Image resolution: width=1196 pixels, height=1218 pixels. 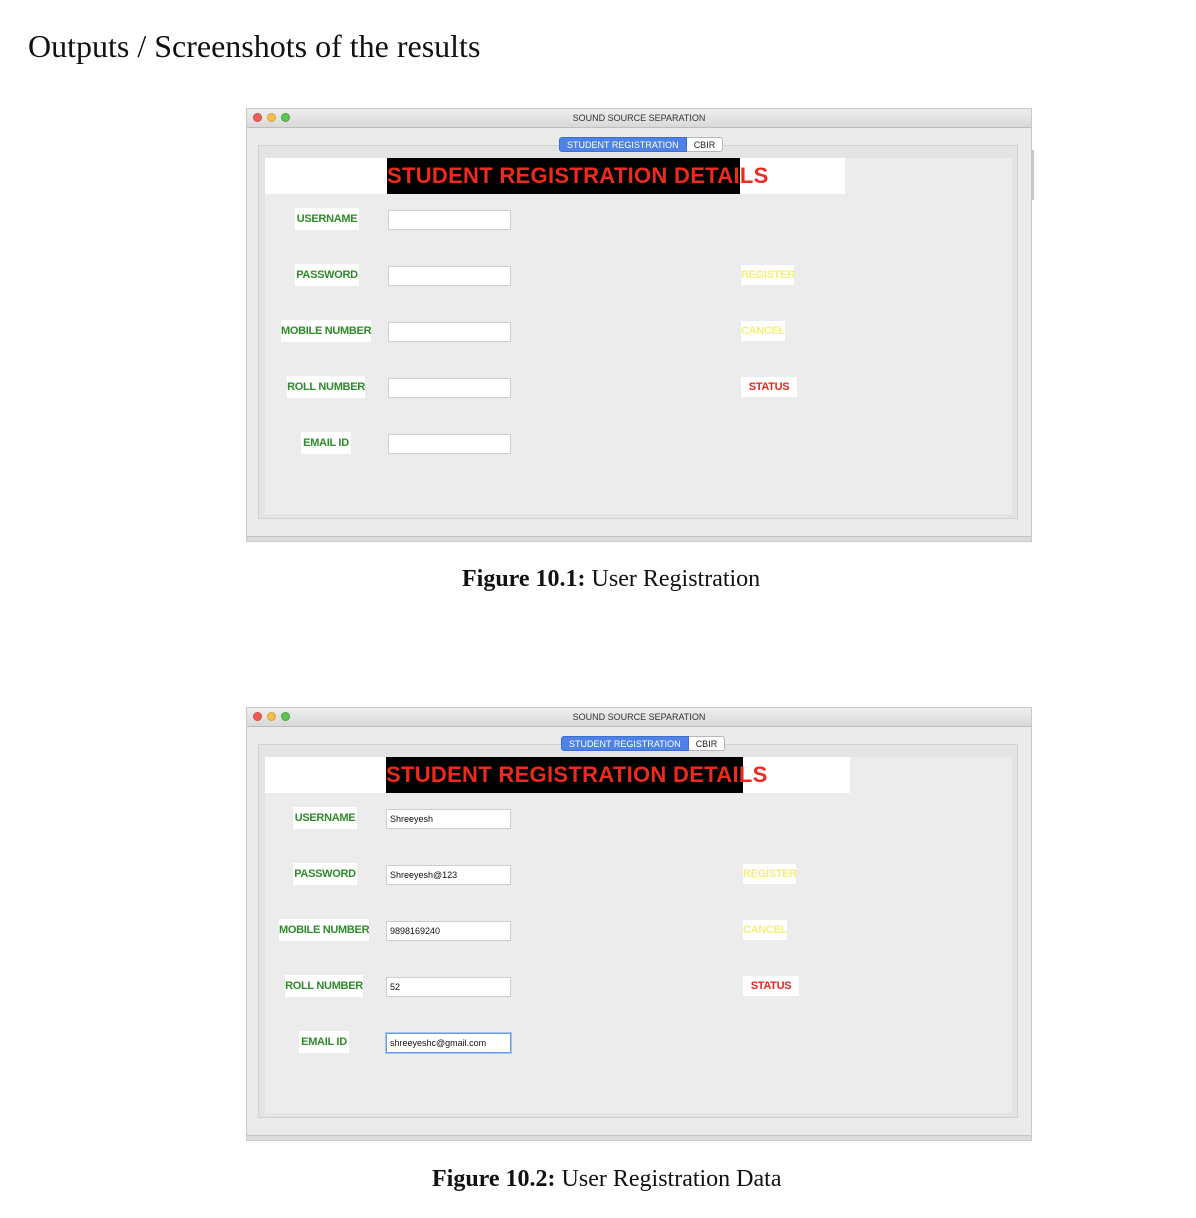 I want to click on figure-number: Figure 10.1:, so click(x=524, y=579).